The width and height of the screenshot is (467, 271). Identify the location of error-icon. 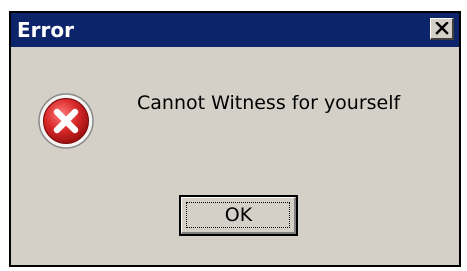
(66, 121).